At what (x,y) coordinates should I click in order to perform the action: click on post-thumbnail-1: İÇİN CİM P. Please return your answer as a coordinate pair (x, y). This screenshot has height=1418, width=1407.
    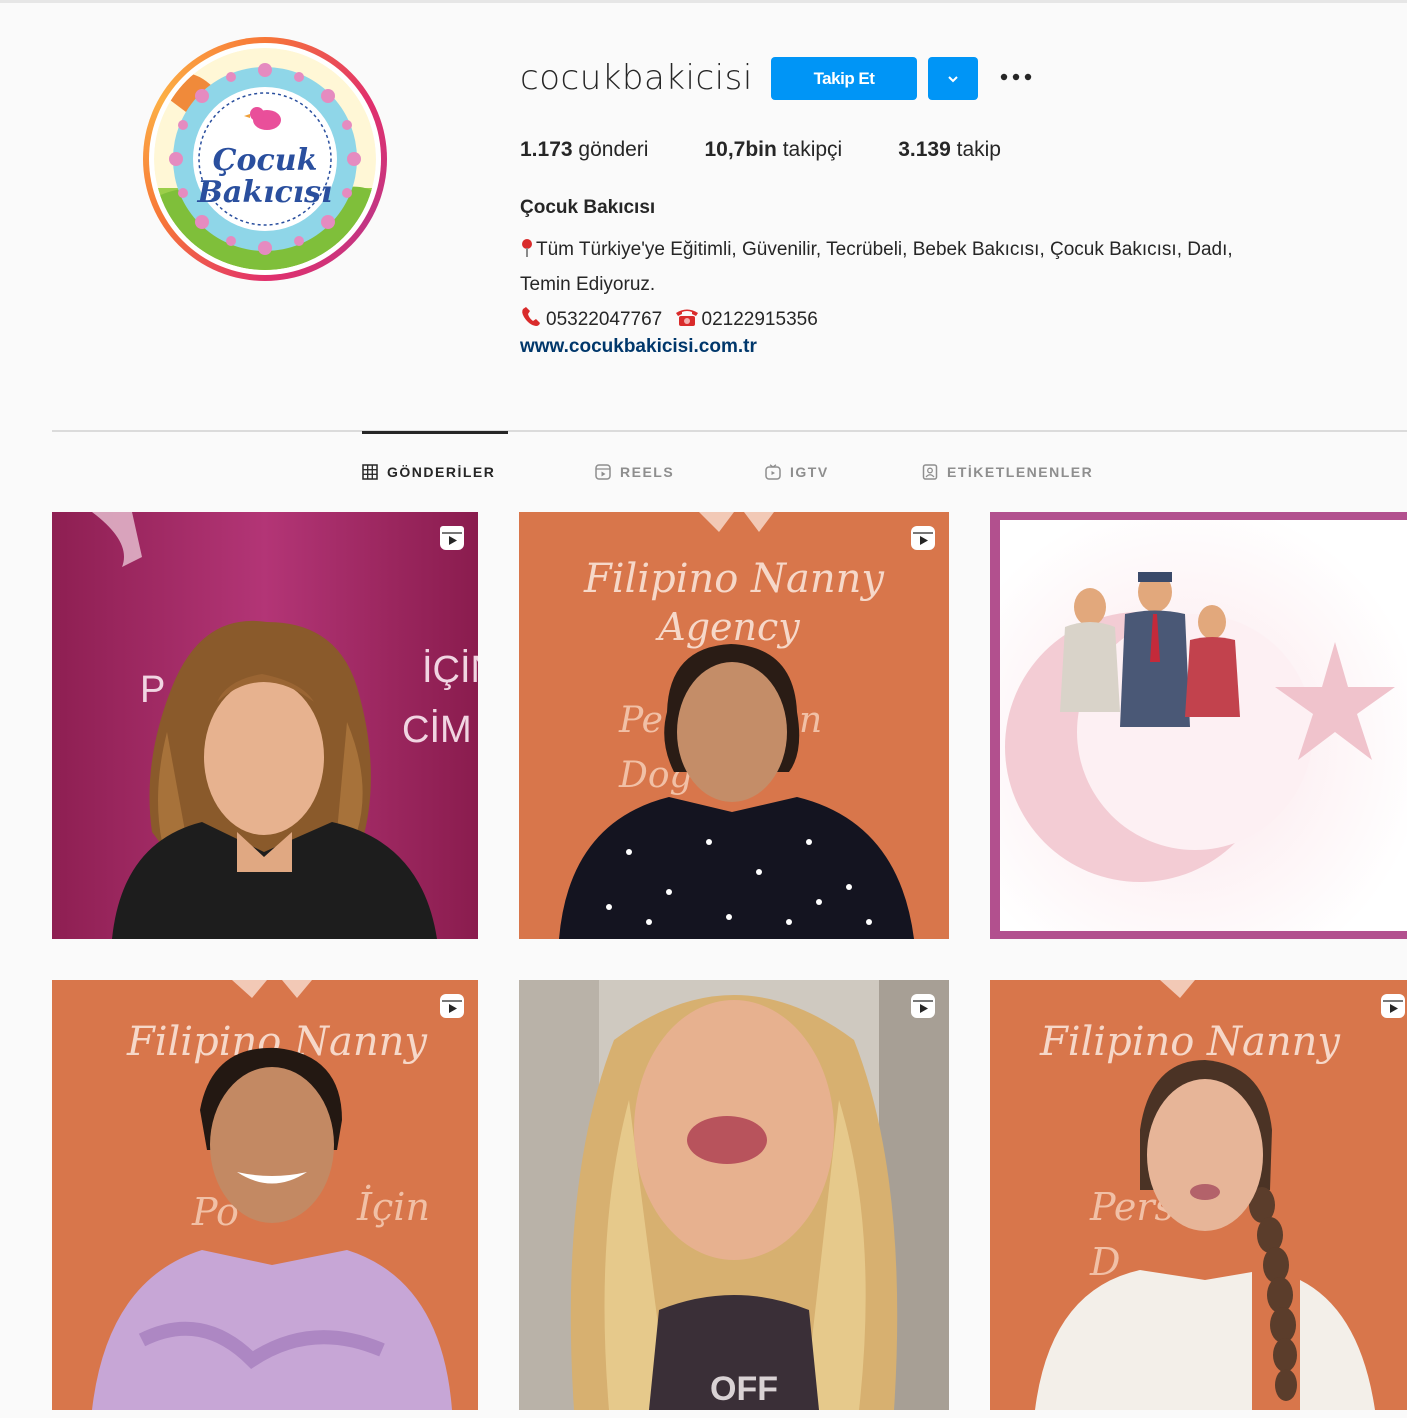
    Looking at the image, I should click on (265, 725).